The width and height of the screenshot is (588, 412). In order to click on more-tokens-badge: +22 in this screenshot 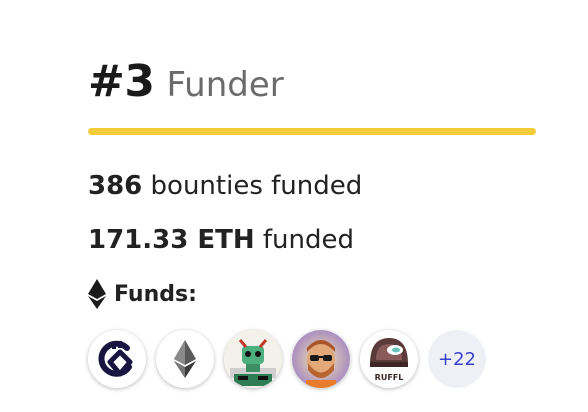, I will do `click(457, 359)`.